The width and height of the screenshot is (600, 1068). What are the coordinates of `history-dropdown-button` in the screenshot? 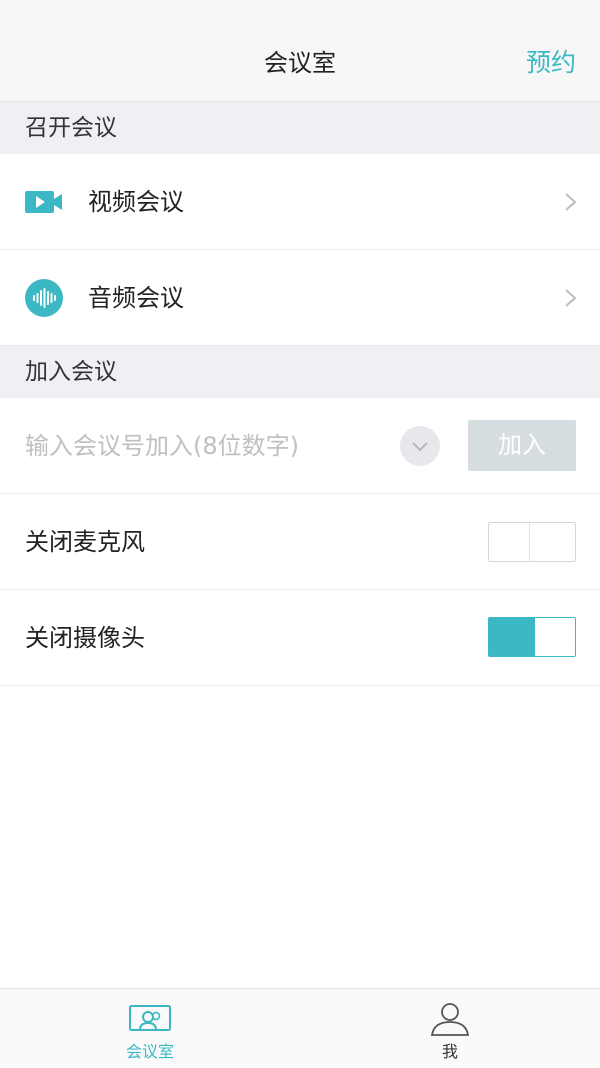 It's located at (420, 446).